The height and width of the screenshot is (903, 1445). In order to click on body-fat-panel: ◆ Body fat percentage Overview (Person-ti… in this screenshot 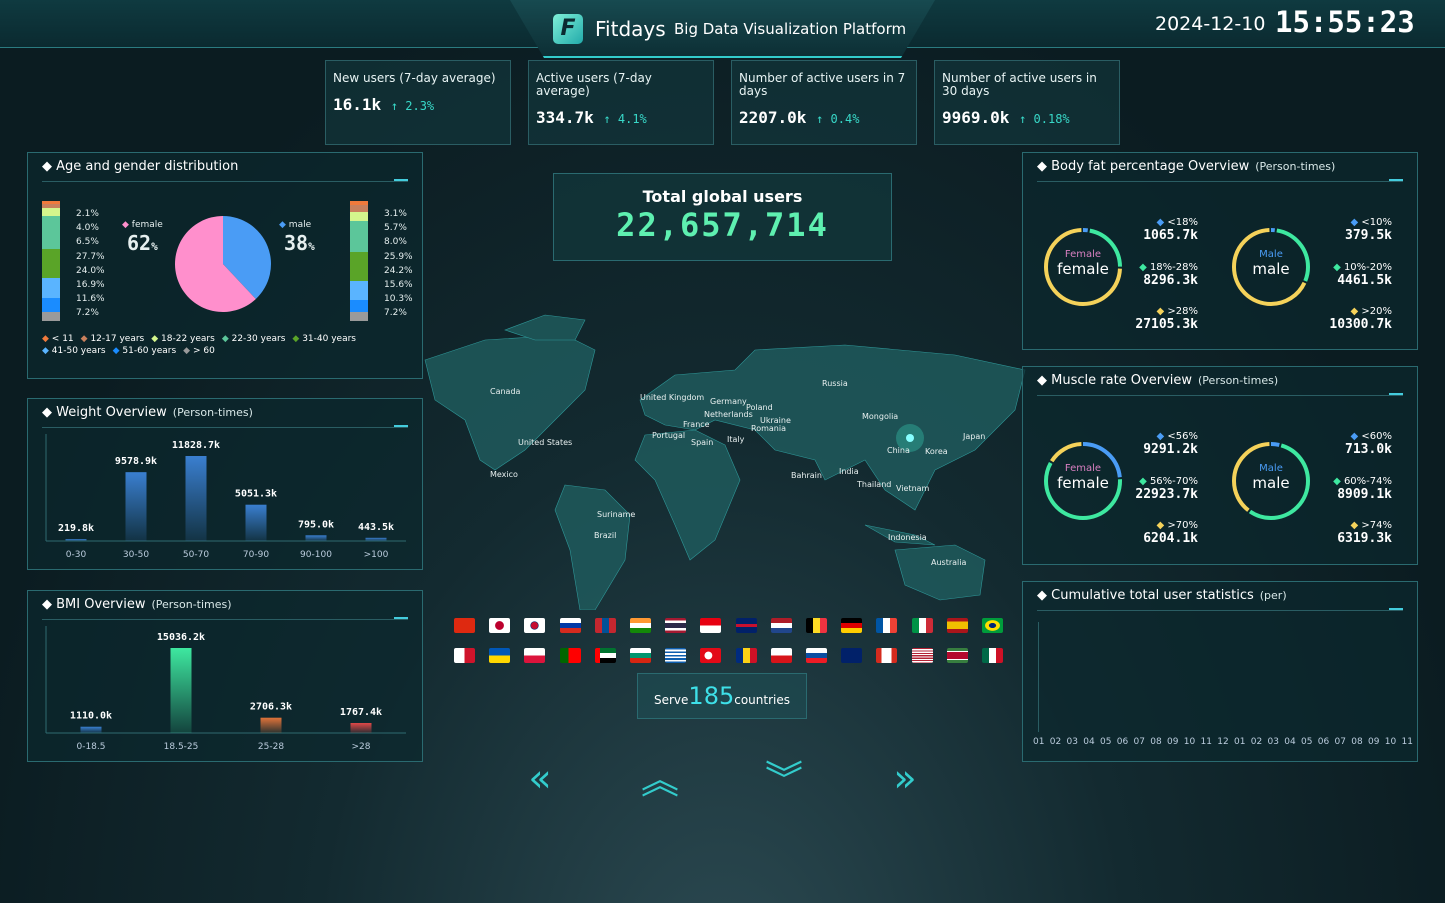, I will do `click(1220, 251)`.